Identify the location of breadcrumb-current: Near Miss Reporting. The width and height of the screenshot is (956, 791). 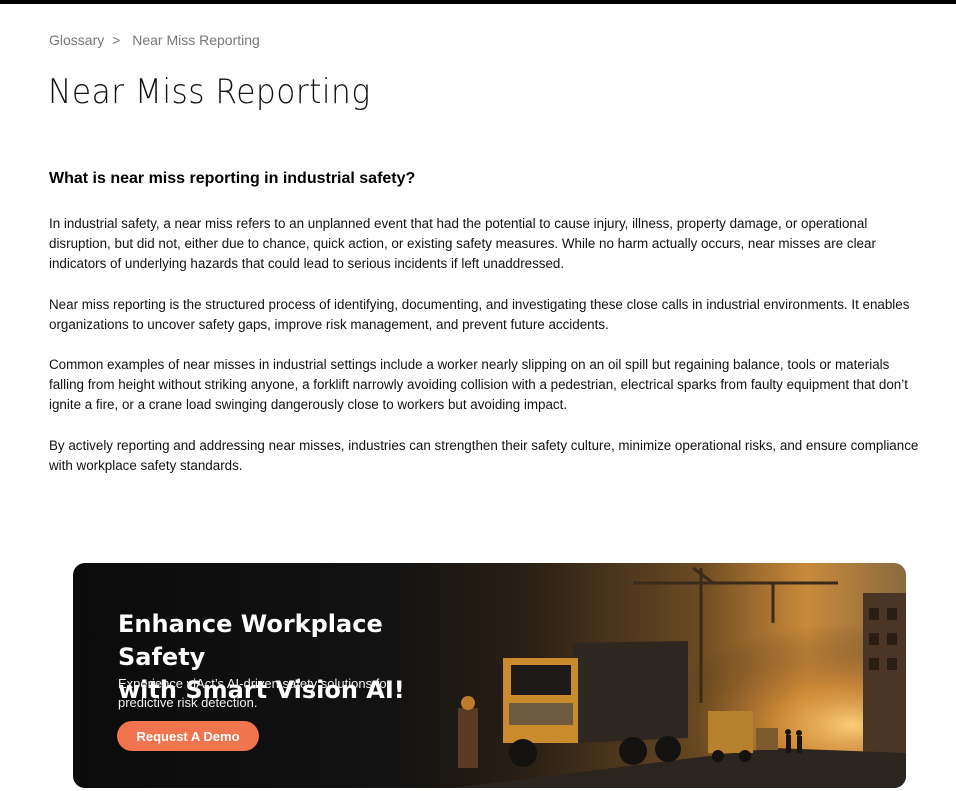
(196, 40).